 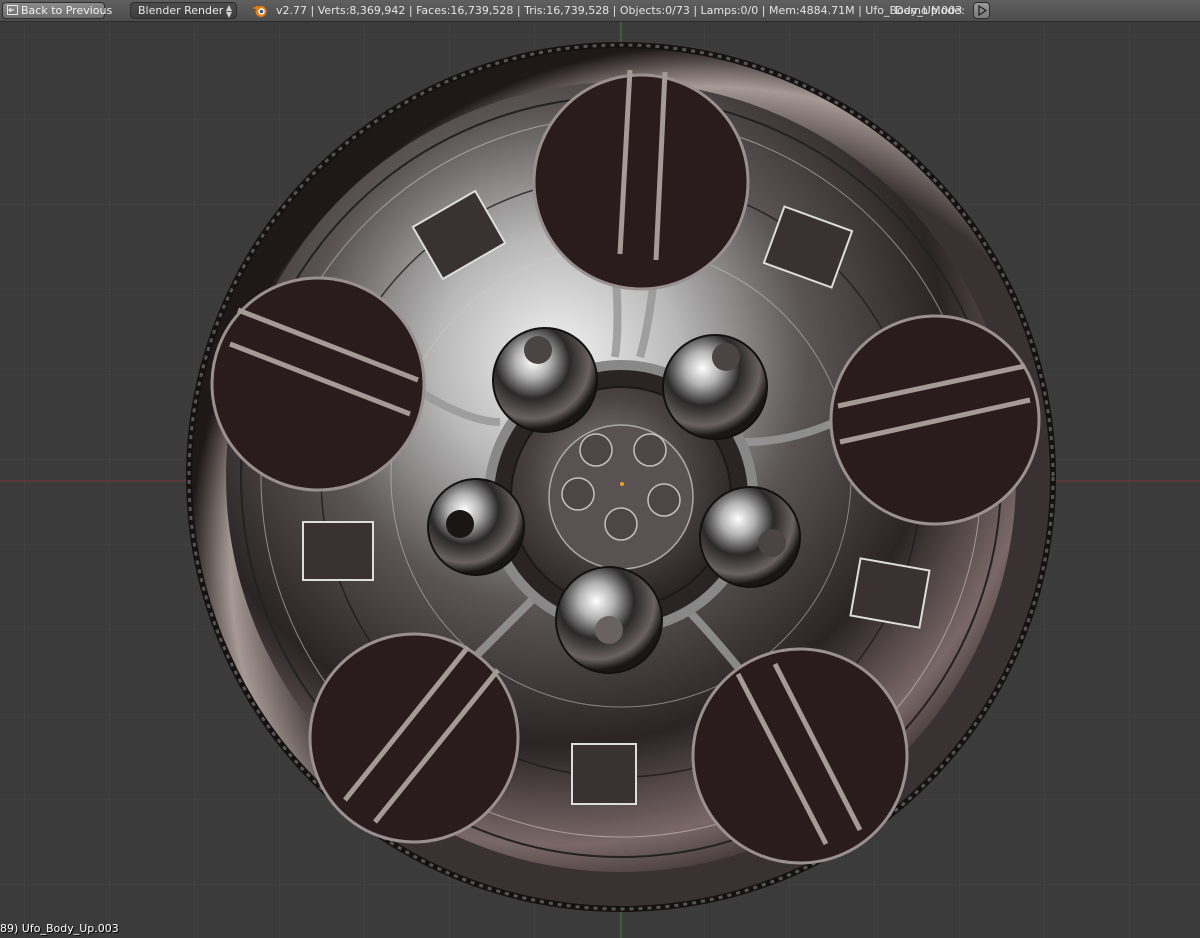 What do you see at coordinates (59, 928) in the screenshot?
I see `active-object-label: 89) Ufo_Body_Up.003` at bounding box center [59, 928].